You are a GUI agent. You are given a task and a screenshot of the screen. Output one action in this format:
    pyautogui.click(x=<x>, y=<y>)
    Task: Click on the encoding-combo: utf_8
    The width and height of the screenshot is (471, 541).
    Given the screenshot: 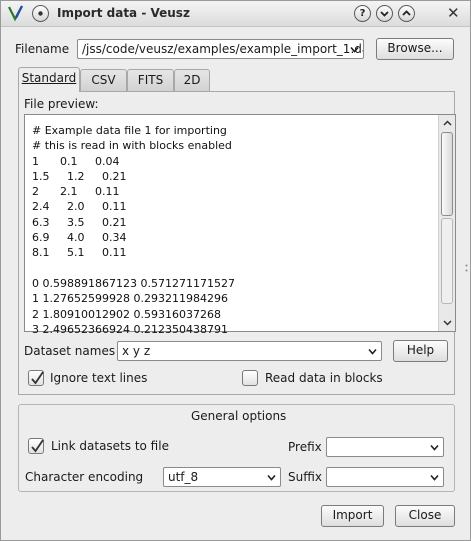 What is the action you would take?
    pyautogui.click(x=222, y=477)
    